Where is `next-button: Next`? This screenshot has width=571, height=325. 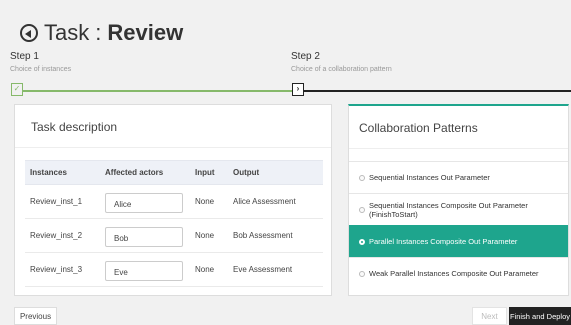
next-button: Next is located at coordinates (489, 316).